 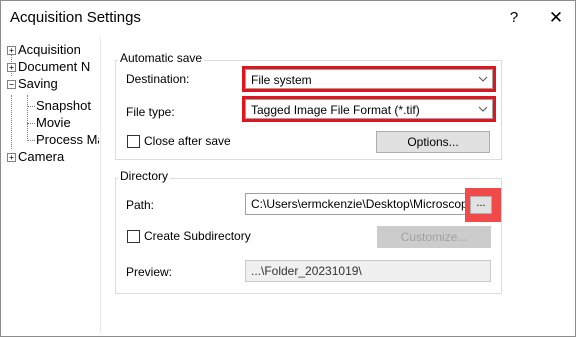 I want to click on pane-divider, so click(x=100, y=185).